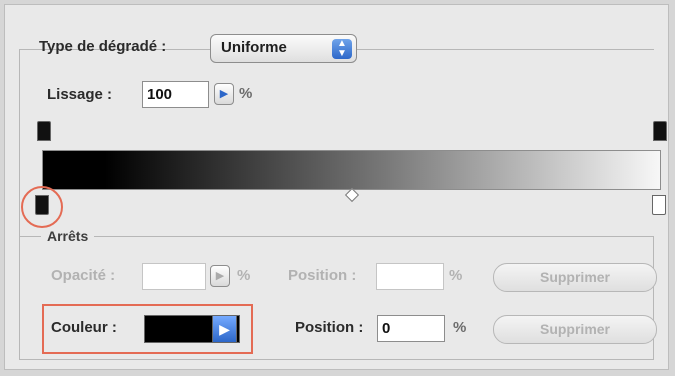 The height and width of the screenshot is (376, 675). I want to click on color-label: Couleur :, so click(84, 327).